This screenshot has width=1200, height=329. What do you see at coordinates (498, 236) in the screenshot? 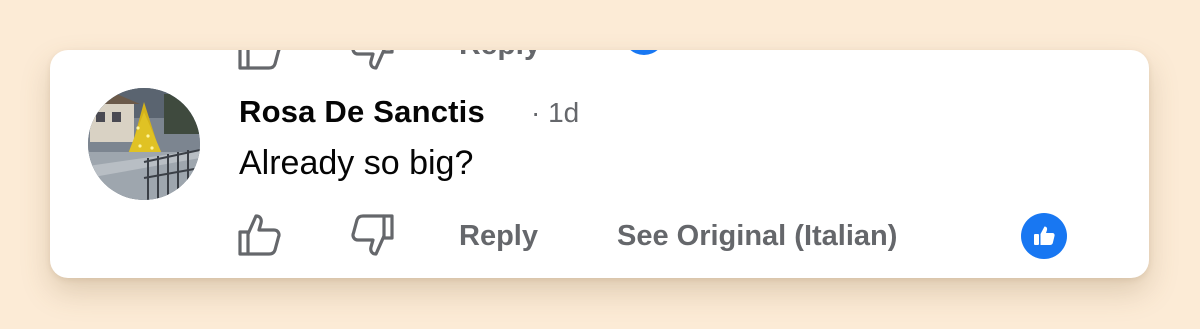
I see `reply-button: Reply` at bounding box center [498, 236].